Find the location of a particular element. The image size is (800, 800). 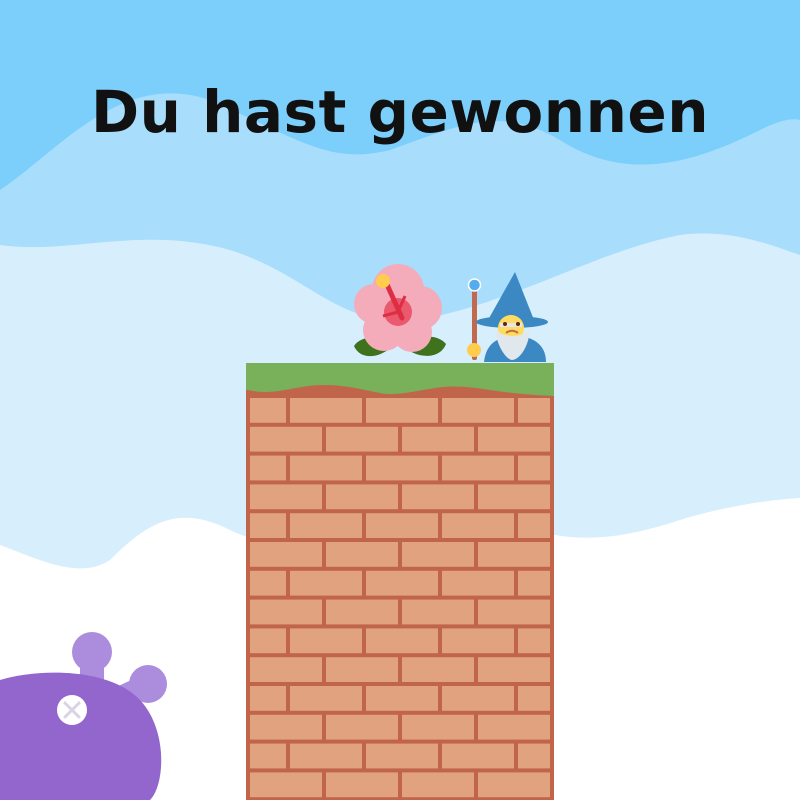

purple-creature is located at coordinates (83, 716).